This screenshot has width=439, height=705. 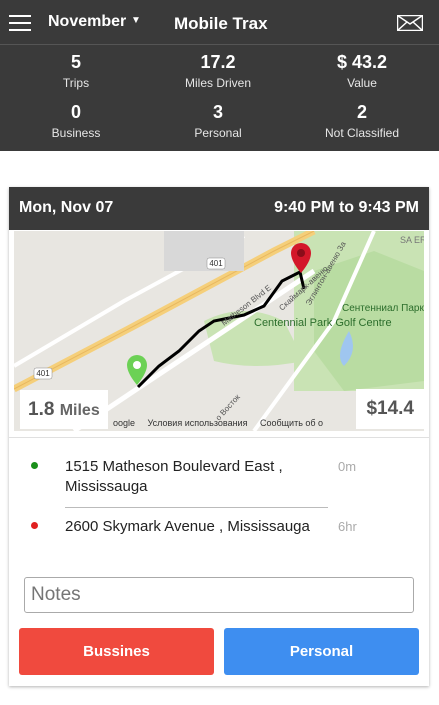 I want to click on stop-divider, so click(x=196, y=507).